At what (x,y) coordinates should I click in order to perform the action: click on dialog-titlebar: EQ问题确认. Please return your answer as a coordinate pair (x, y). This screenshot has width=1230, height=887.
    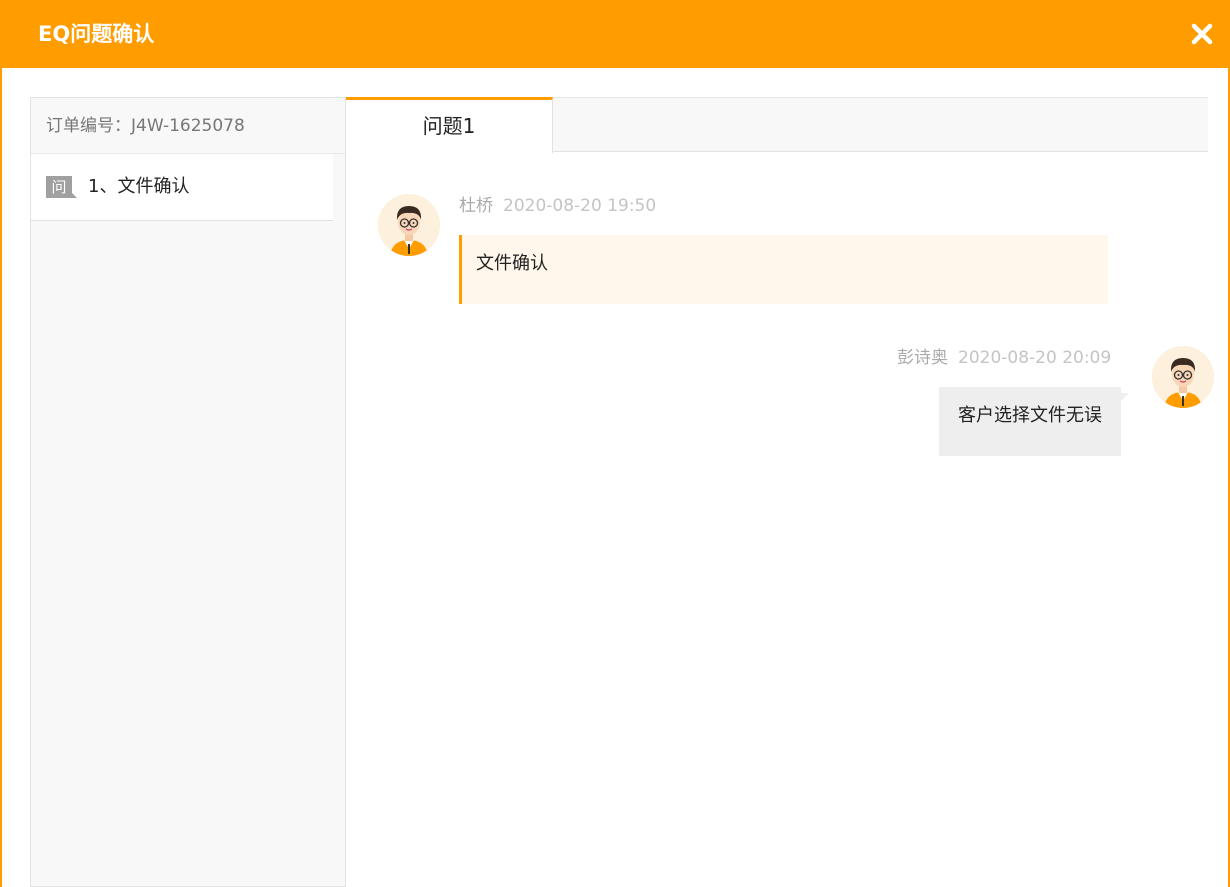
    Looking at the image, I should click on (616, 34).